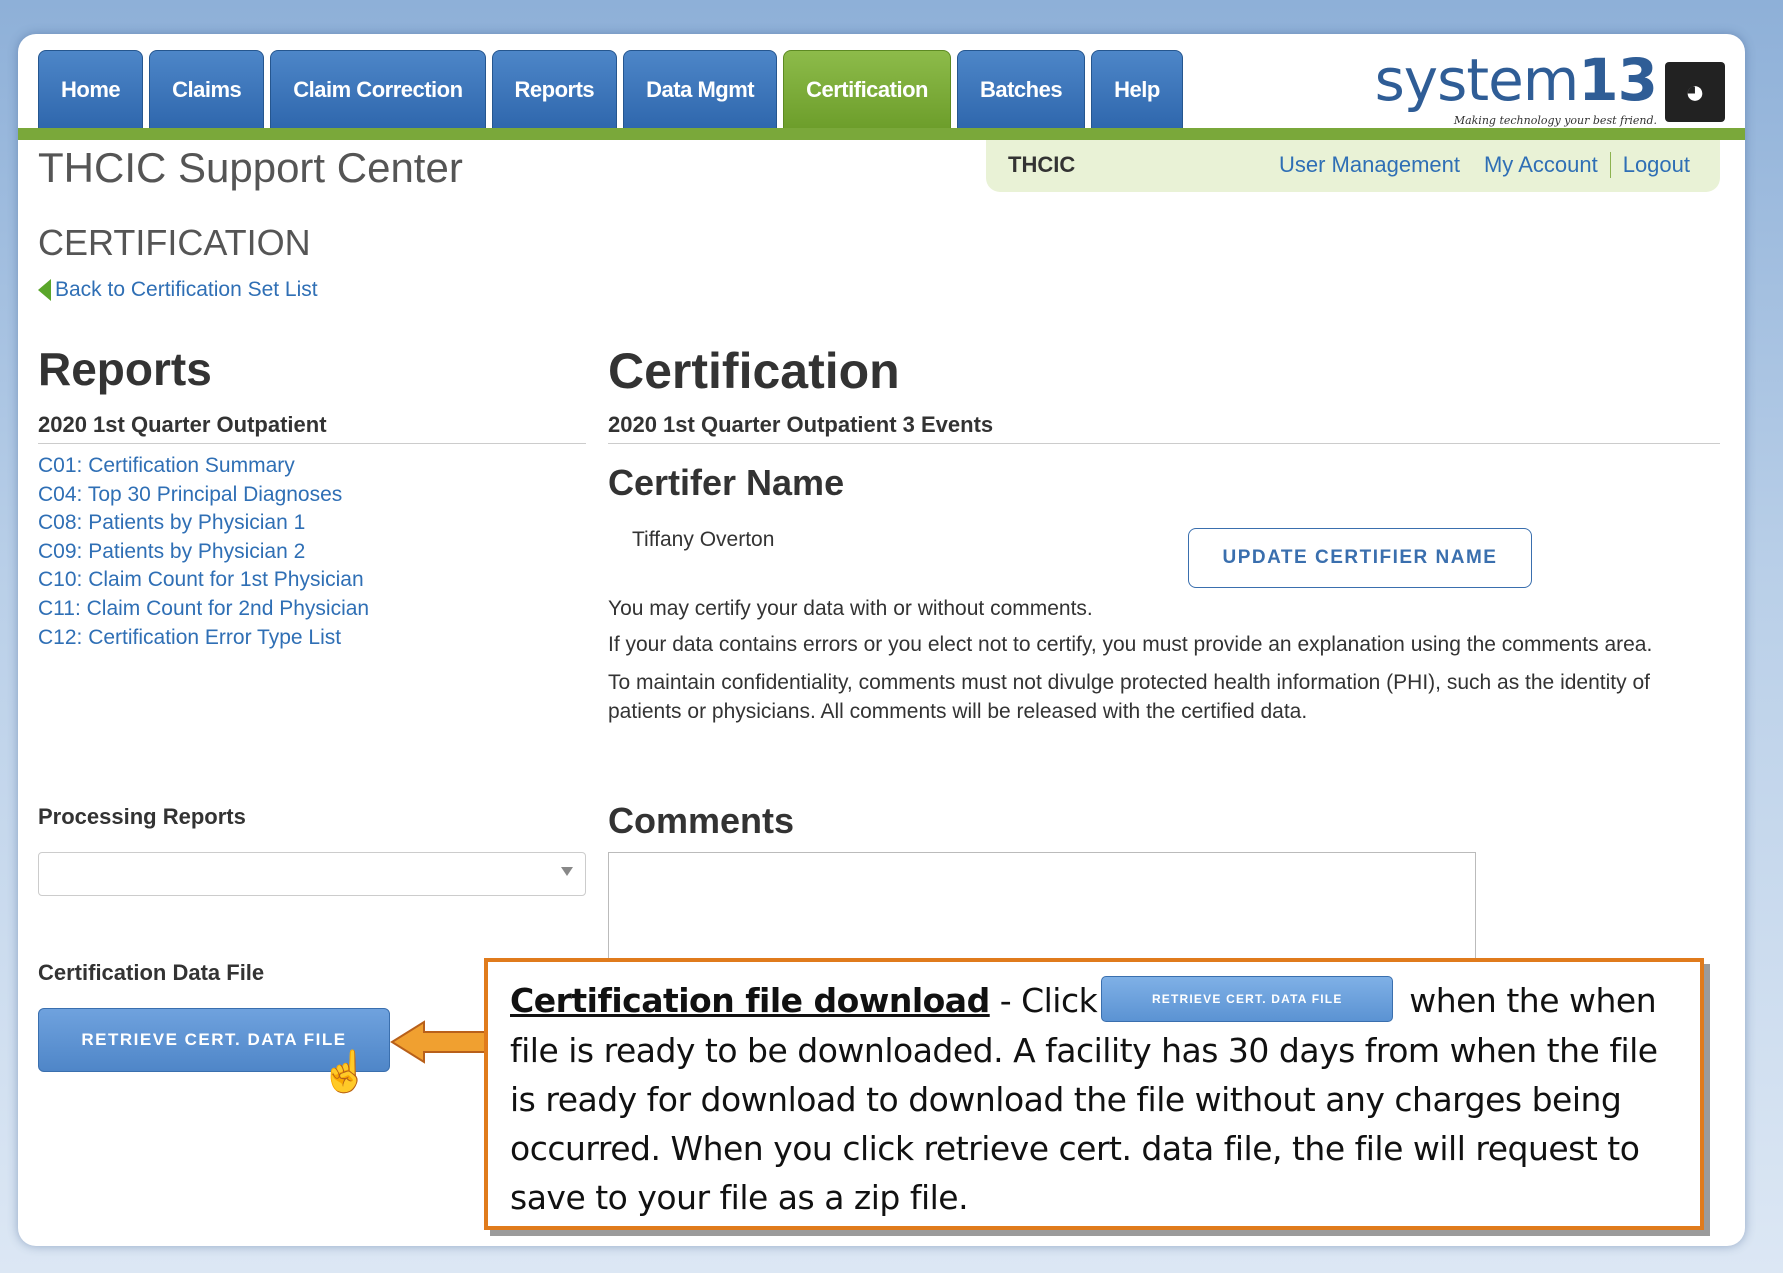  What do you see at coordinates (1042, 912) in the screenshot?
I see `comments-textarea` at bounding box center [1042, 912].